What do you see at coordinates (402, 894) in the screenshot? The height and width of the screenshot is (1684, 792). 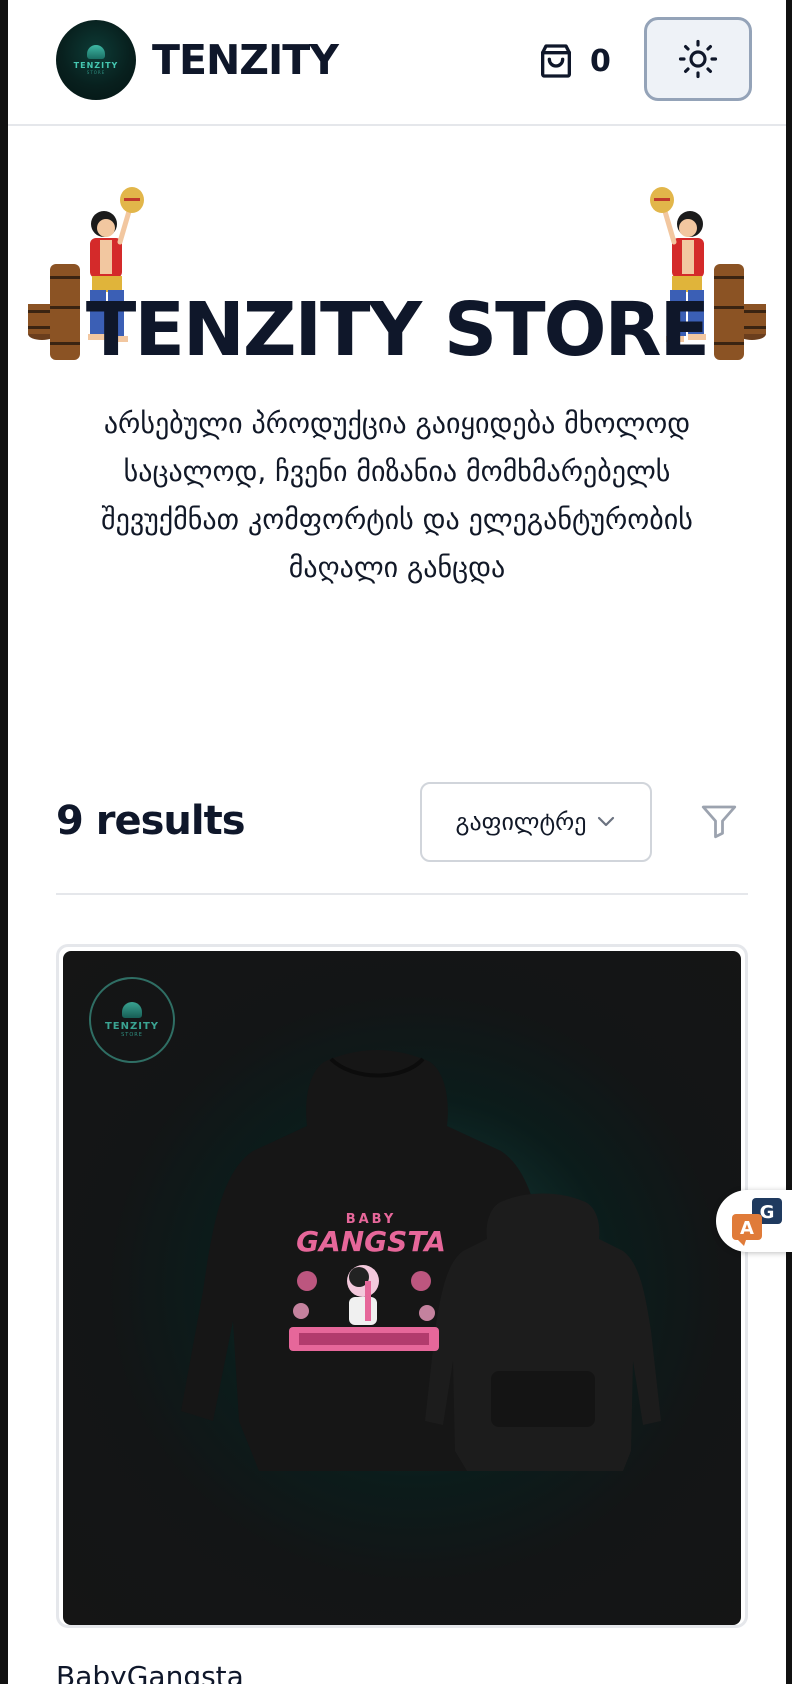 I see `filter-divider` at bounding box center [402, 894].